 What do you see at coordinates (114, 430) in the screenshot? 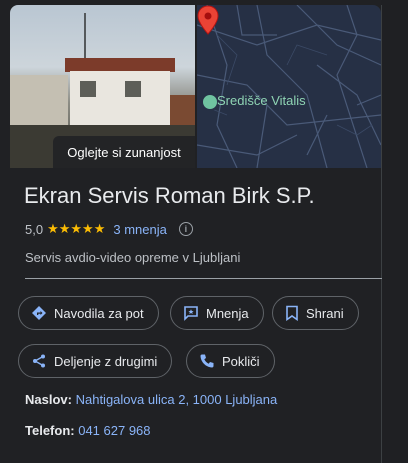
I see `phone-link: 041 627 968` at bounding box center [114, 430].